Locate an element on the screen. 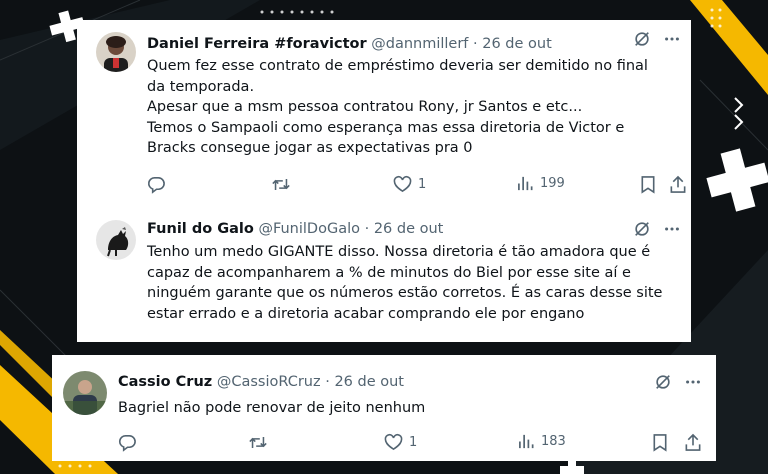 Image resolution: width=768 pixels, height=474 pixels. tweet-text: Bagriel não pode renovar de jeito nenhum is located at coordinates (272, 408).